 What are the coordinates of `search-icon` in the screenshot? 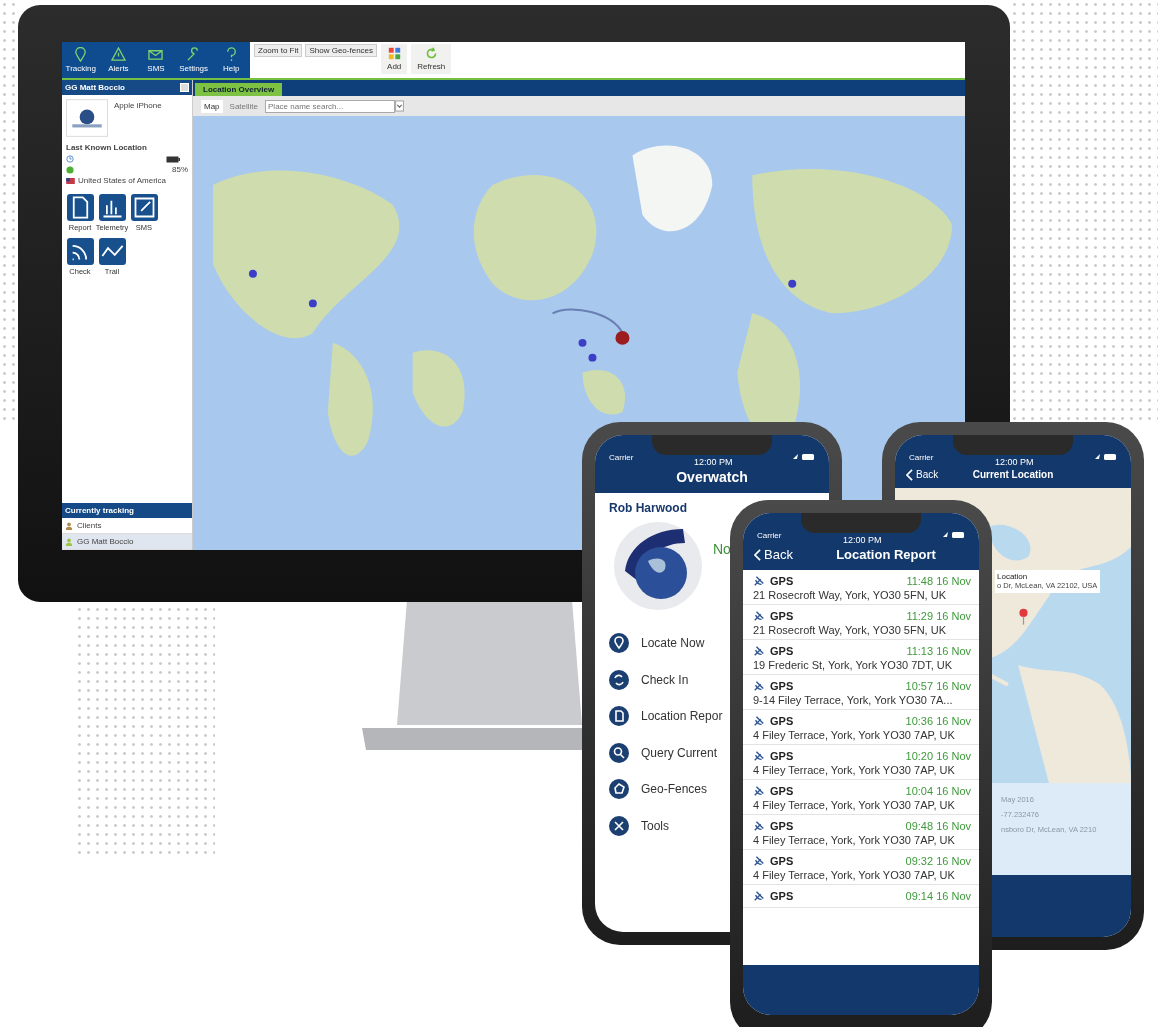 It's located at (619, 752).